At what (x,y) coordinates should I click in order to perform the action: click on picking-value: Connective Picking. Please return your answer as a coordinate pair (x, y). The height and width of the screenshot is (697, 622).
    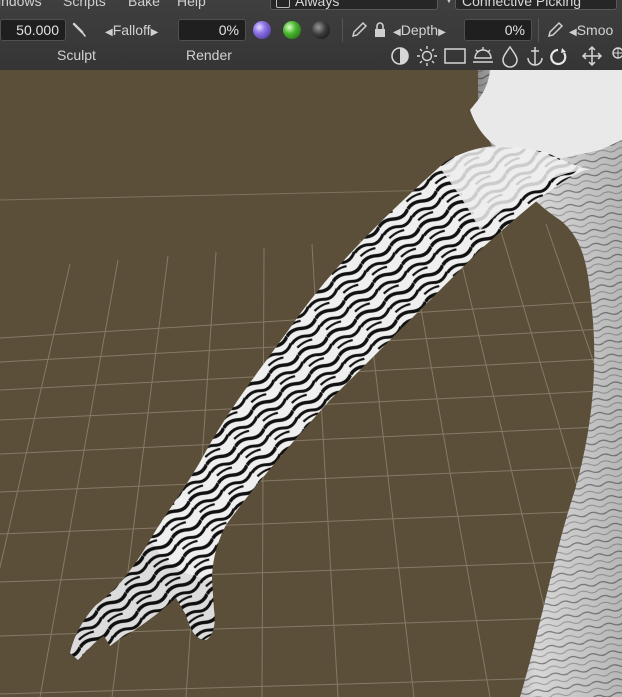
    Looking at the image, I should click on (522, 4).